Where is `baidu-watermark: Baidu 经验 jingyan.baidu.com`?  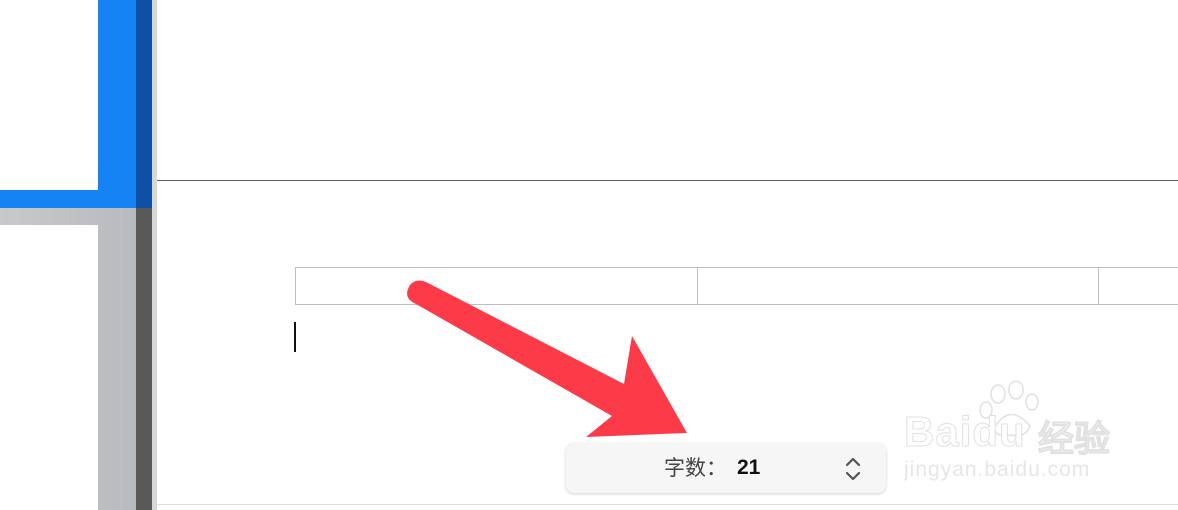
baidu-watermark: Baidu 经验 jingyan.baidu.com is located at coordinates (1015, 435).